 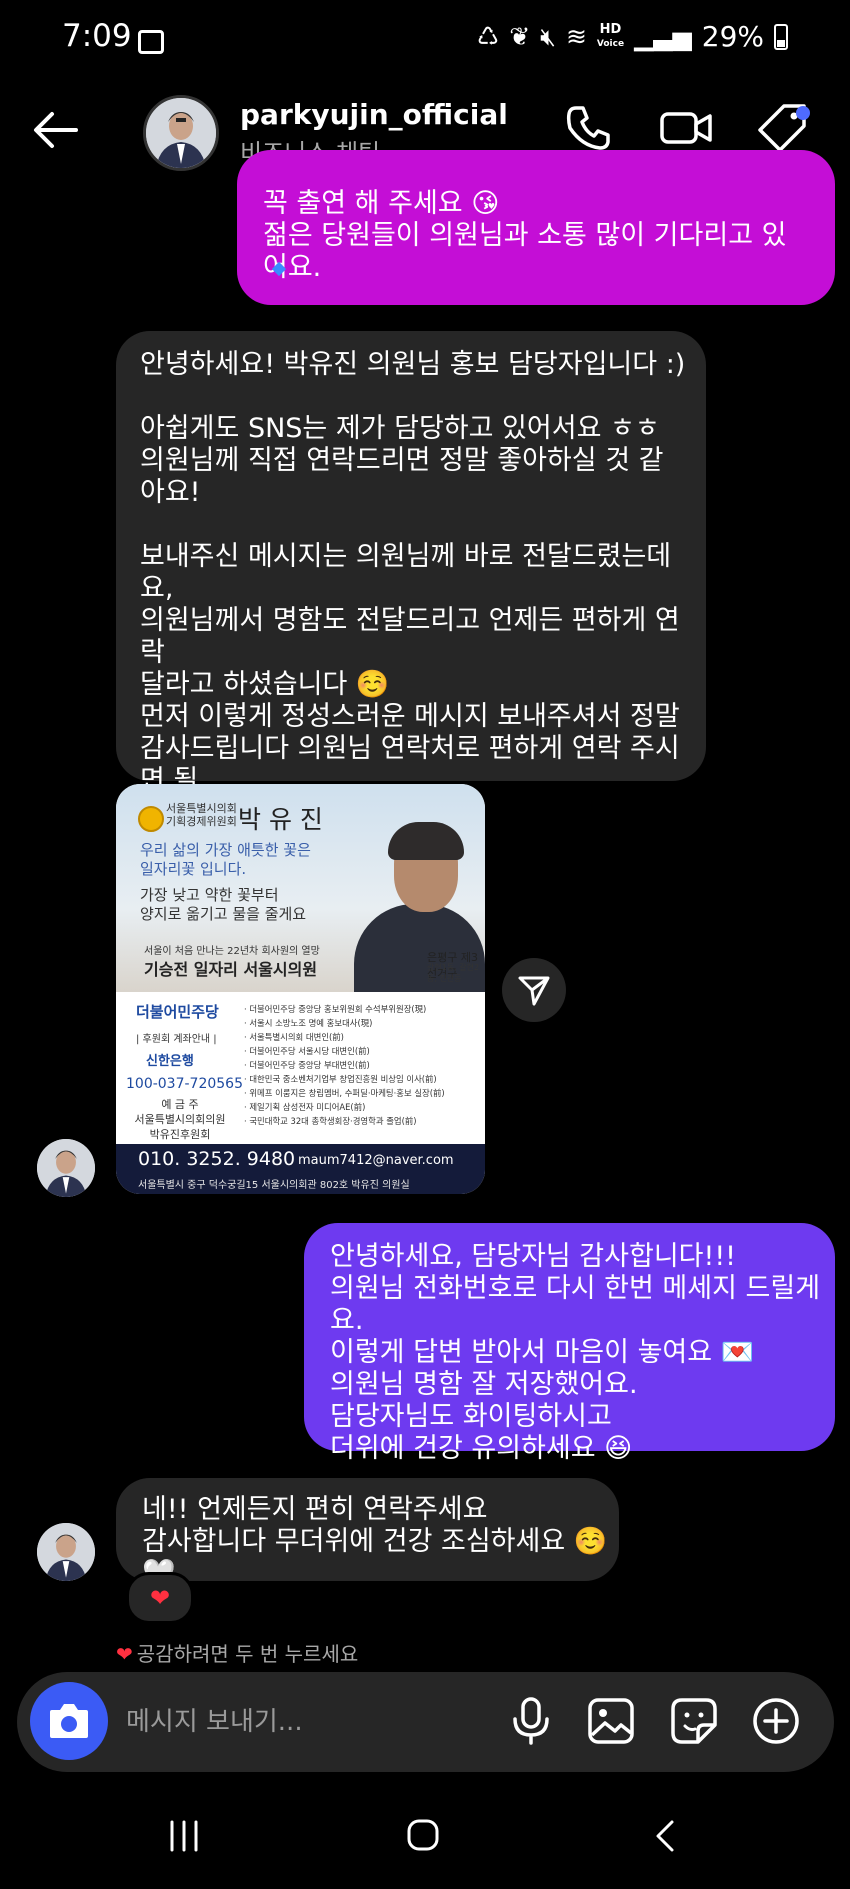 What do you see at coordinates (374, 114) in the screenshot?
I see `chat-username: parkyujin_official` at bounding box center [374, 114].